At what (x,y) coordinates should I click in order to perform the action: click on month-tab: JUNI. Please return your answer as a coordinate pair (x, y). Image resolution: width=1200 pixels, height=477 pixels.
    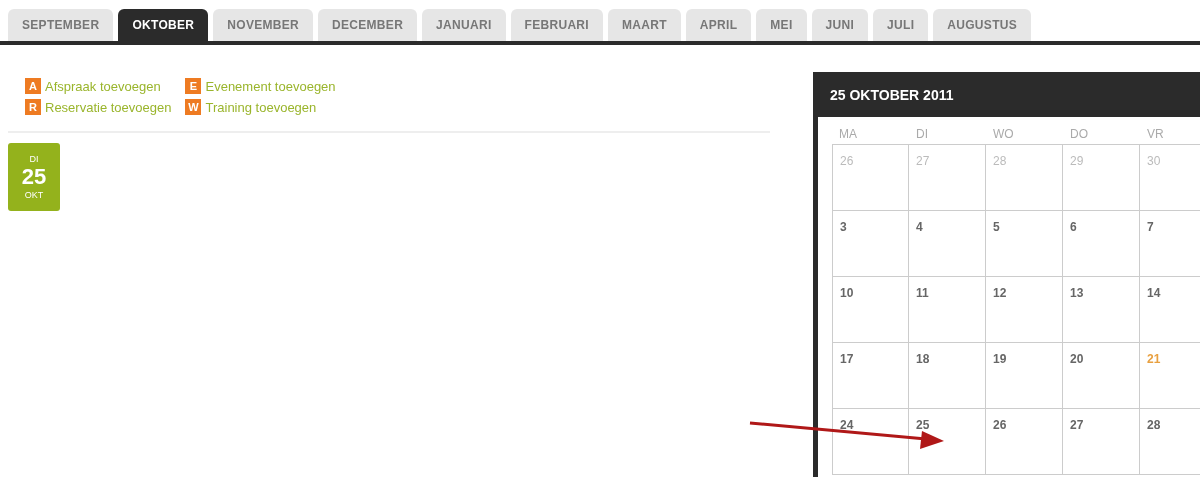
    Looking at the image, I should click on (840, 25).